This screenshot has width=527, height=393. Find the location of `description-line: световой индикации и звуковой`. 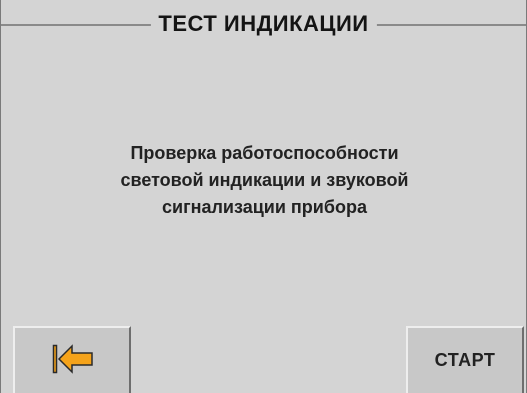

description-line: световой индикации и звуковой is located at coordinates (264, 180).